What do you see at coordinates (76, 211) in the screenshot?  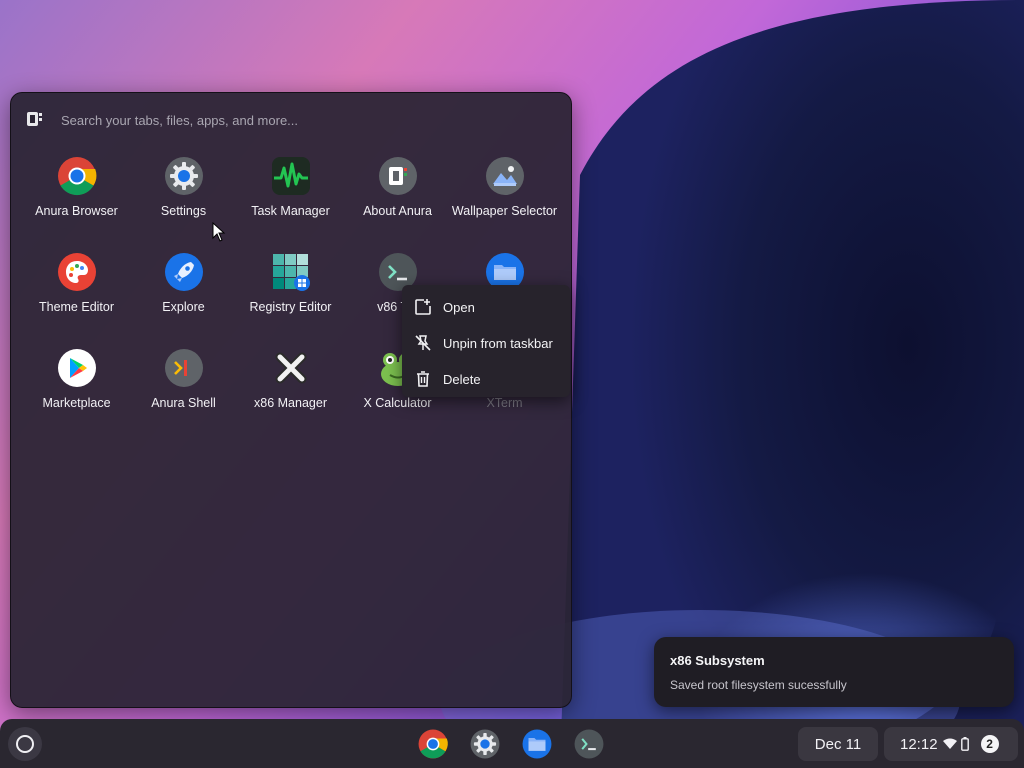 I see `app-label: Anura Browser` at bounding box center [76, 211].